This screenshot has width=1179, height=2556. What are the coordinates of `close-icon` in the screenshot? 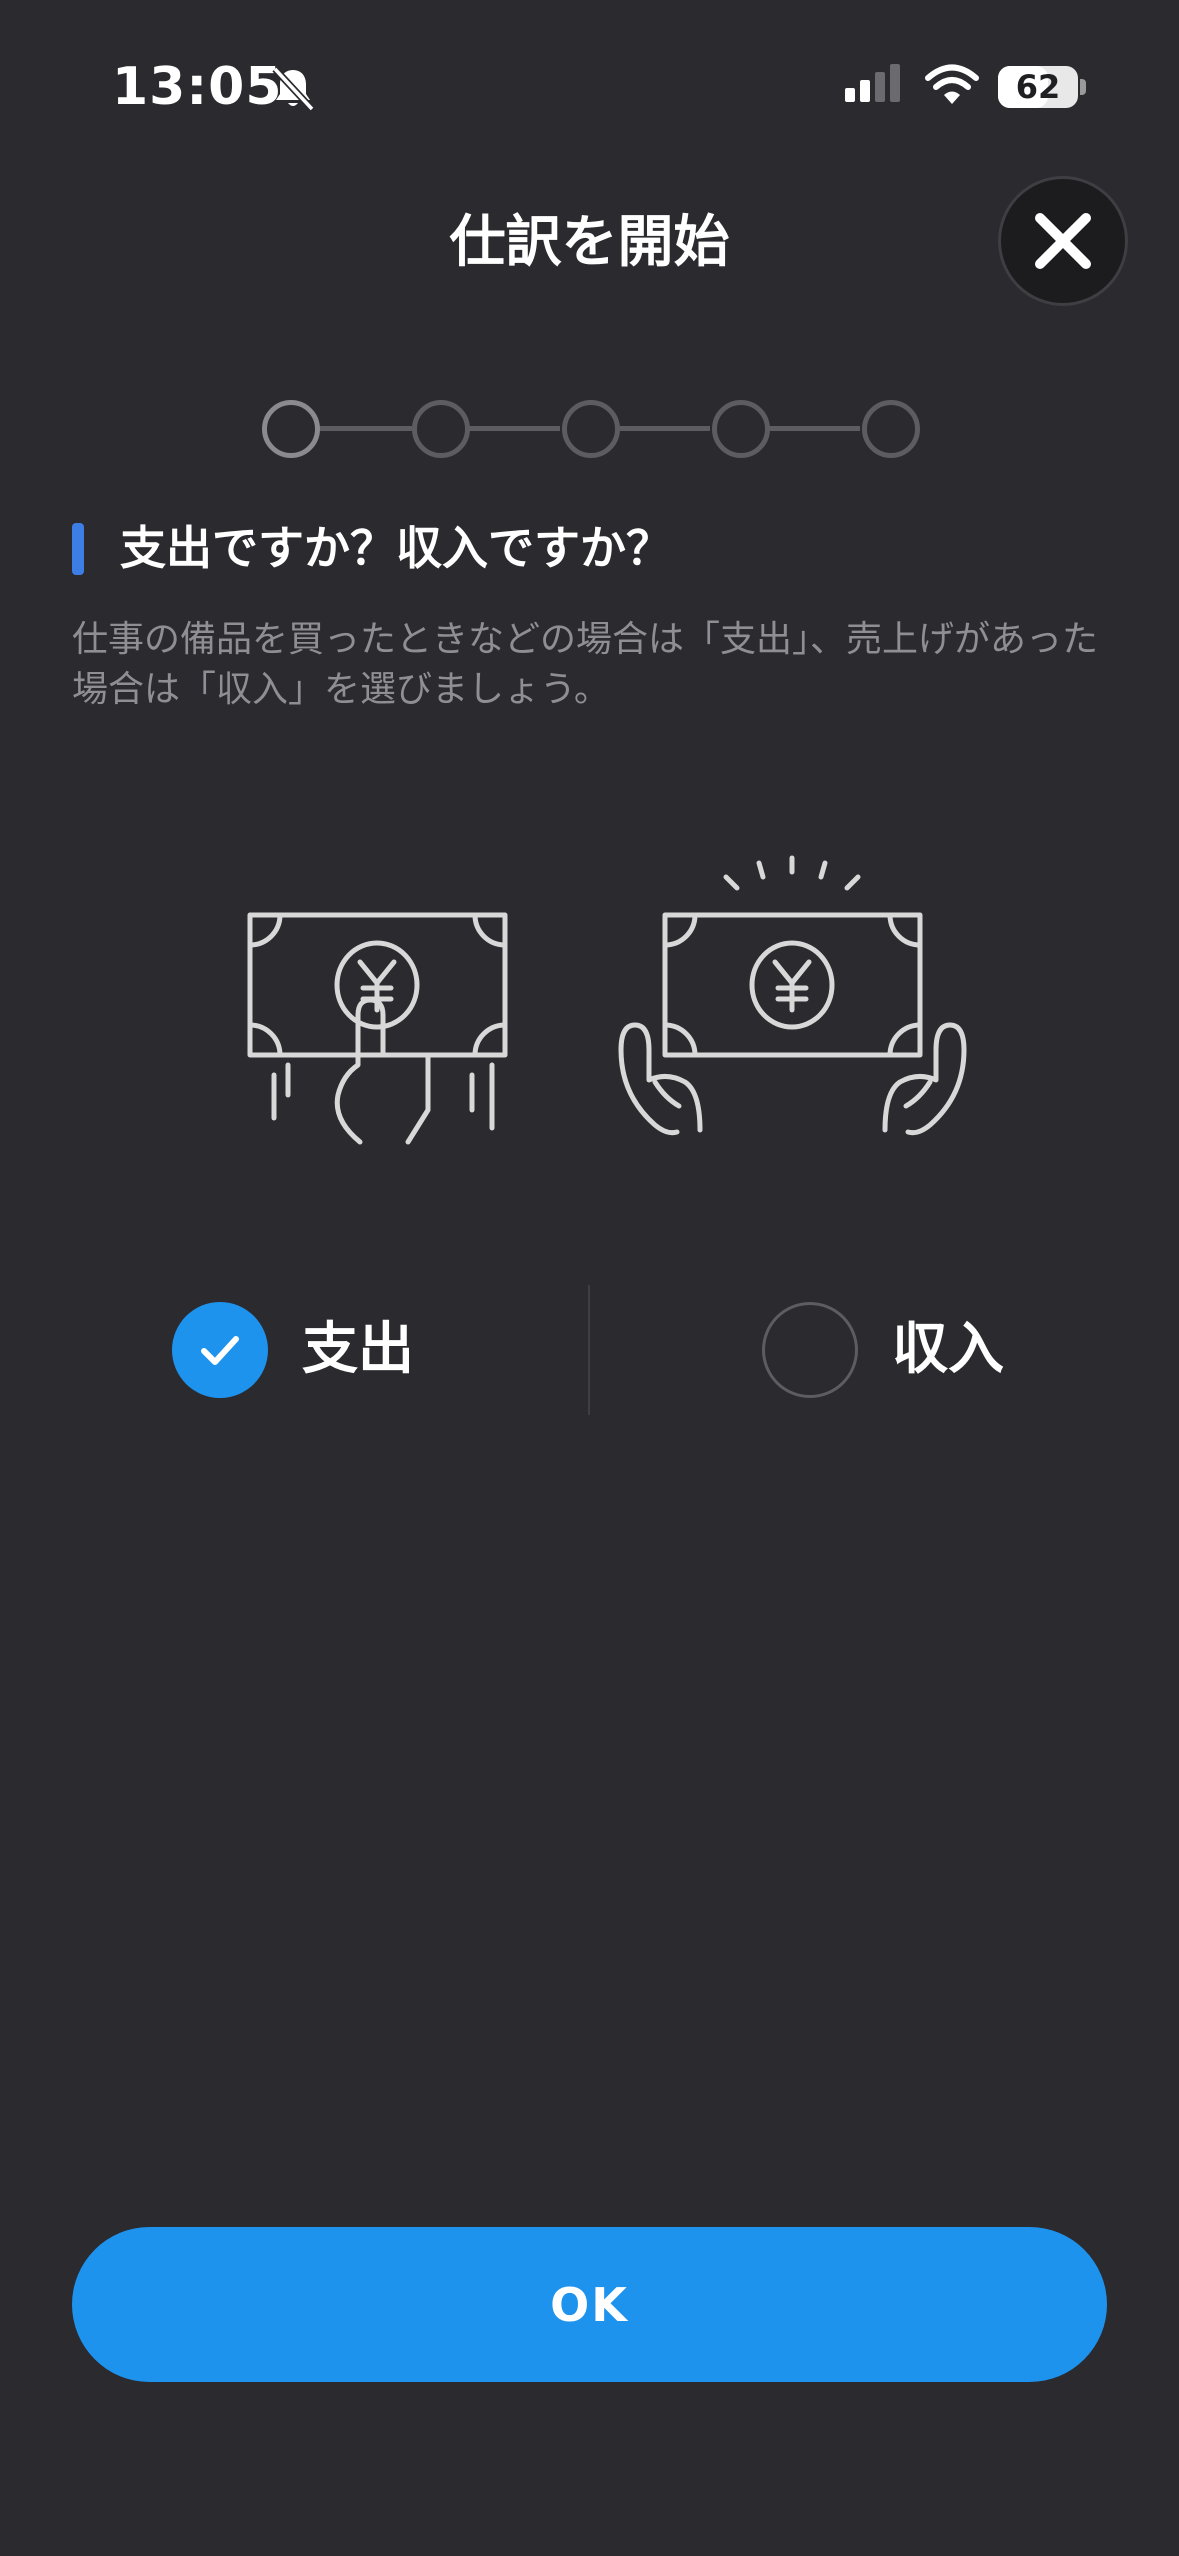 It's located at (1063, 241).